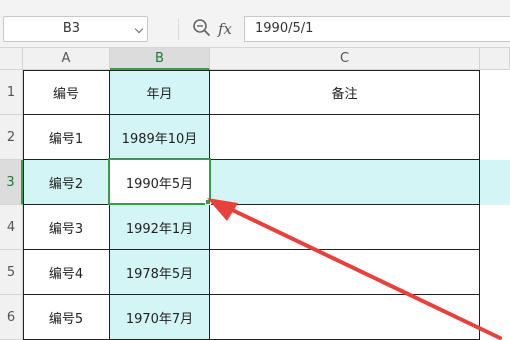  I want to click on row-header-6: 6, so click(11, 317).